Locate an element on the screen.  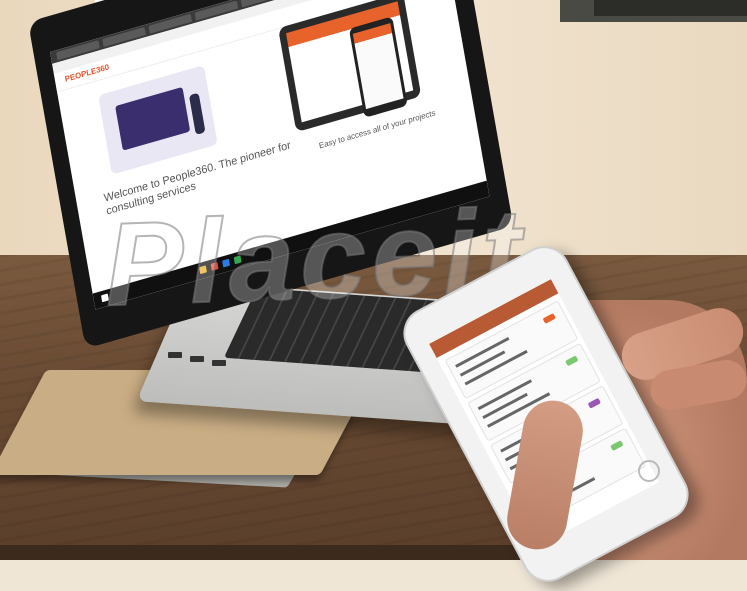
picture-frame-inner is located at coordinates (670, 8).